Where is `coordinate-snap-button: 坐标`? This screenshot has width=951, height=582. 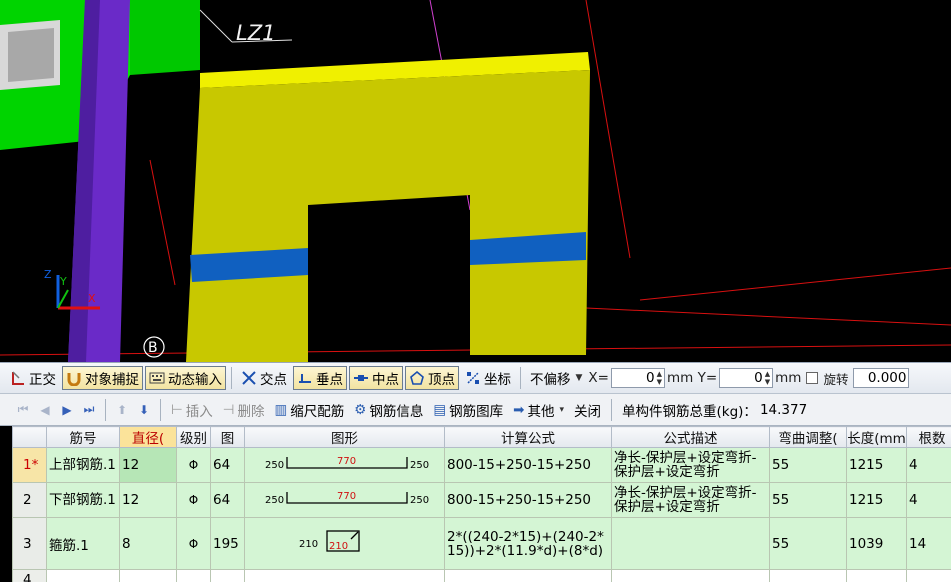 coordinate-snap-button: 坐标 is located at coordinates (488, 378).